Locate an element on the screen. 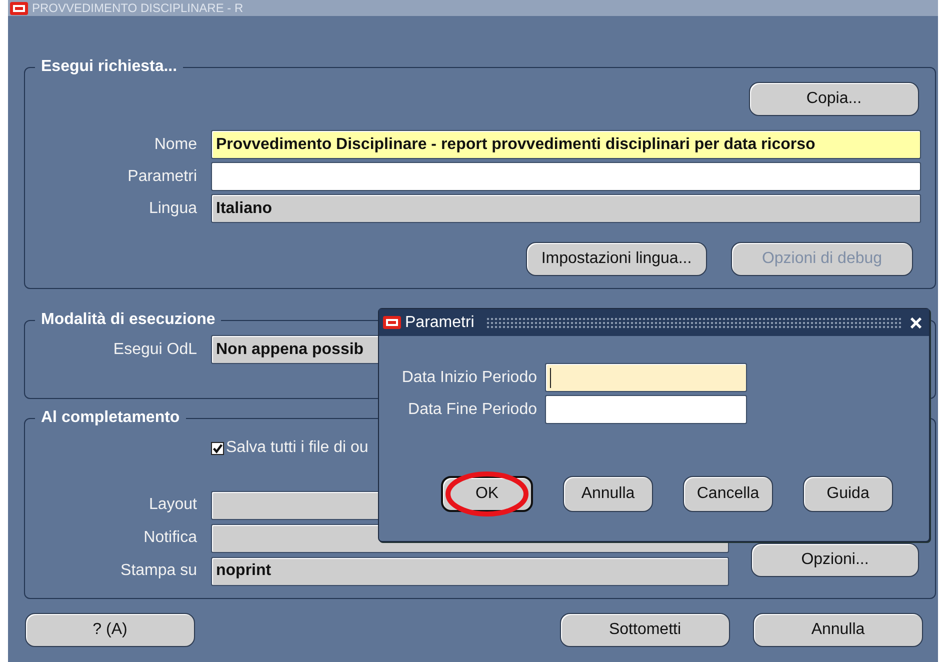 The width and height of the screenshot is (944, 662). close-icon is located at coordinates (916, 323).